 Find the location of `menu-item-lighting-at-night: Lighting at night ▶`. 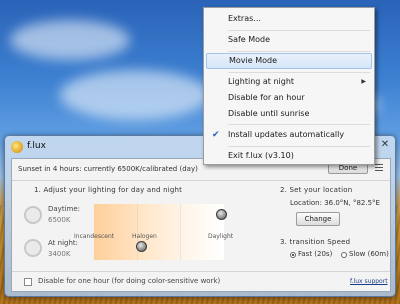

menu-item-lighting-at-night: Lighting at night ▶ is located at coordinates (289, 82).